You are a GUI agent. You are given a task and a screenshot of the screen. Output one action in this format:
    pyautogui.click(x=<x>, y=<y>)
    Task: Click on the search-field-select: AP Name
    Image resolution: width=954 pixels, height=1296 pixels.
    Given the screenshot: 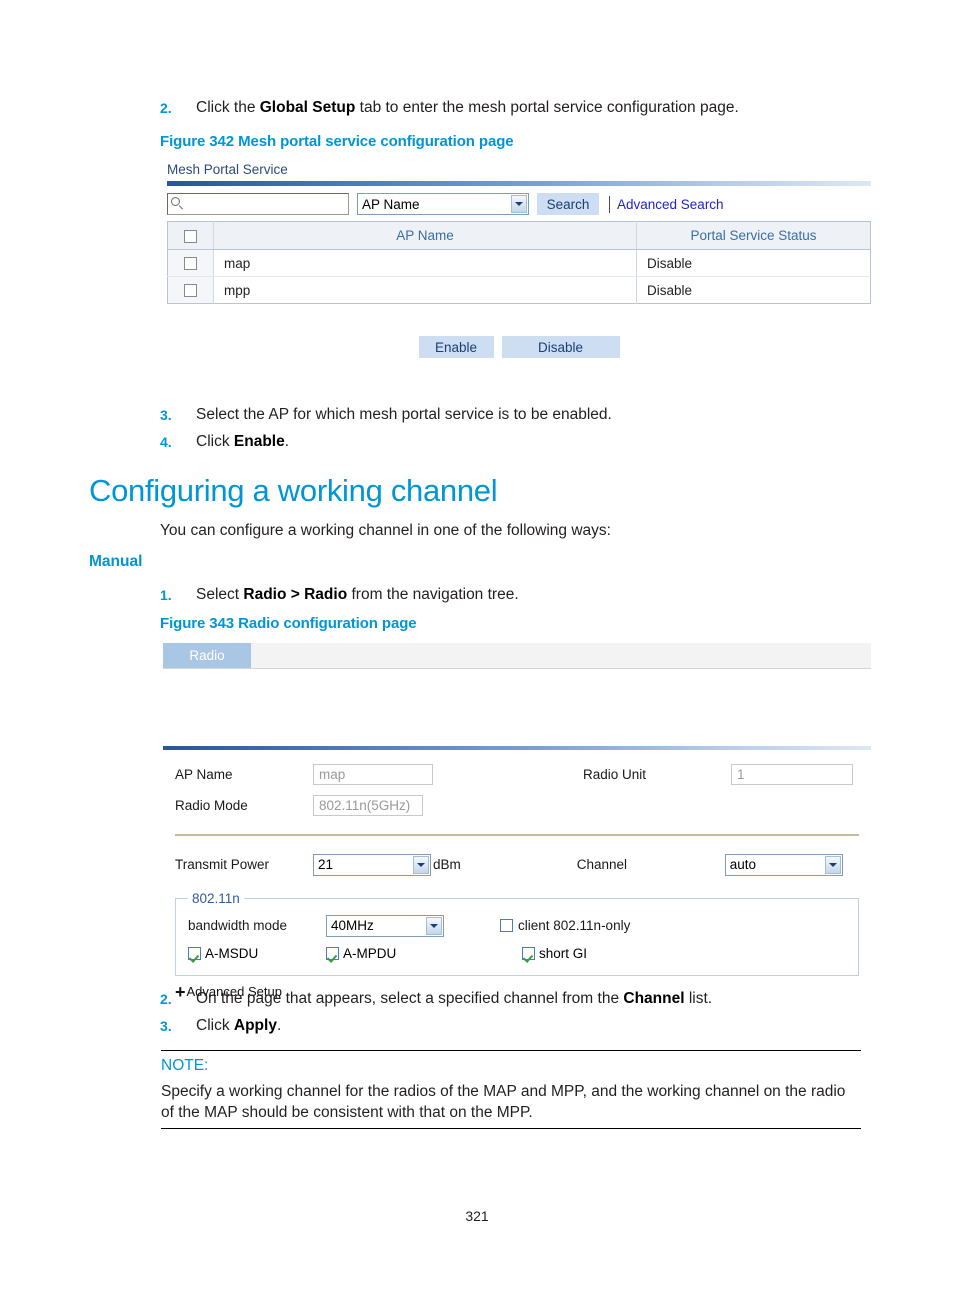 What is the action you would take?
    pyautogui.click(x=443, y=204)
    